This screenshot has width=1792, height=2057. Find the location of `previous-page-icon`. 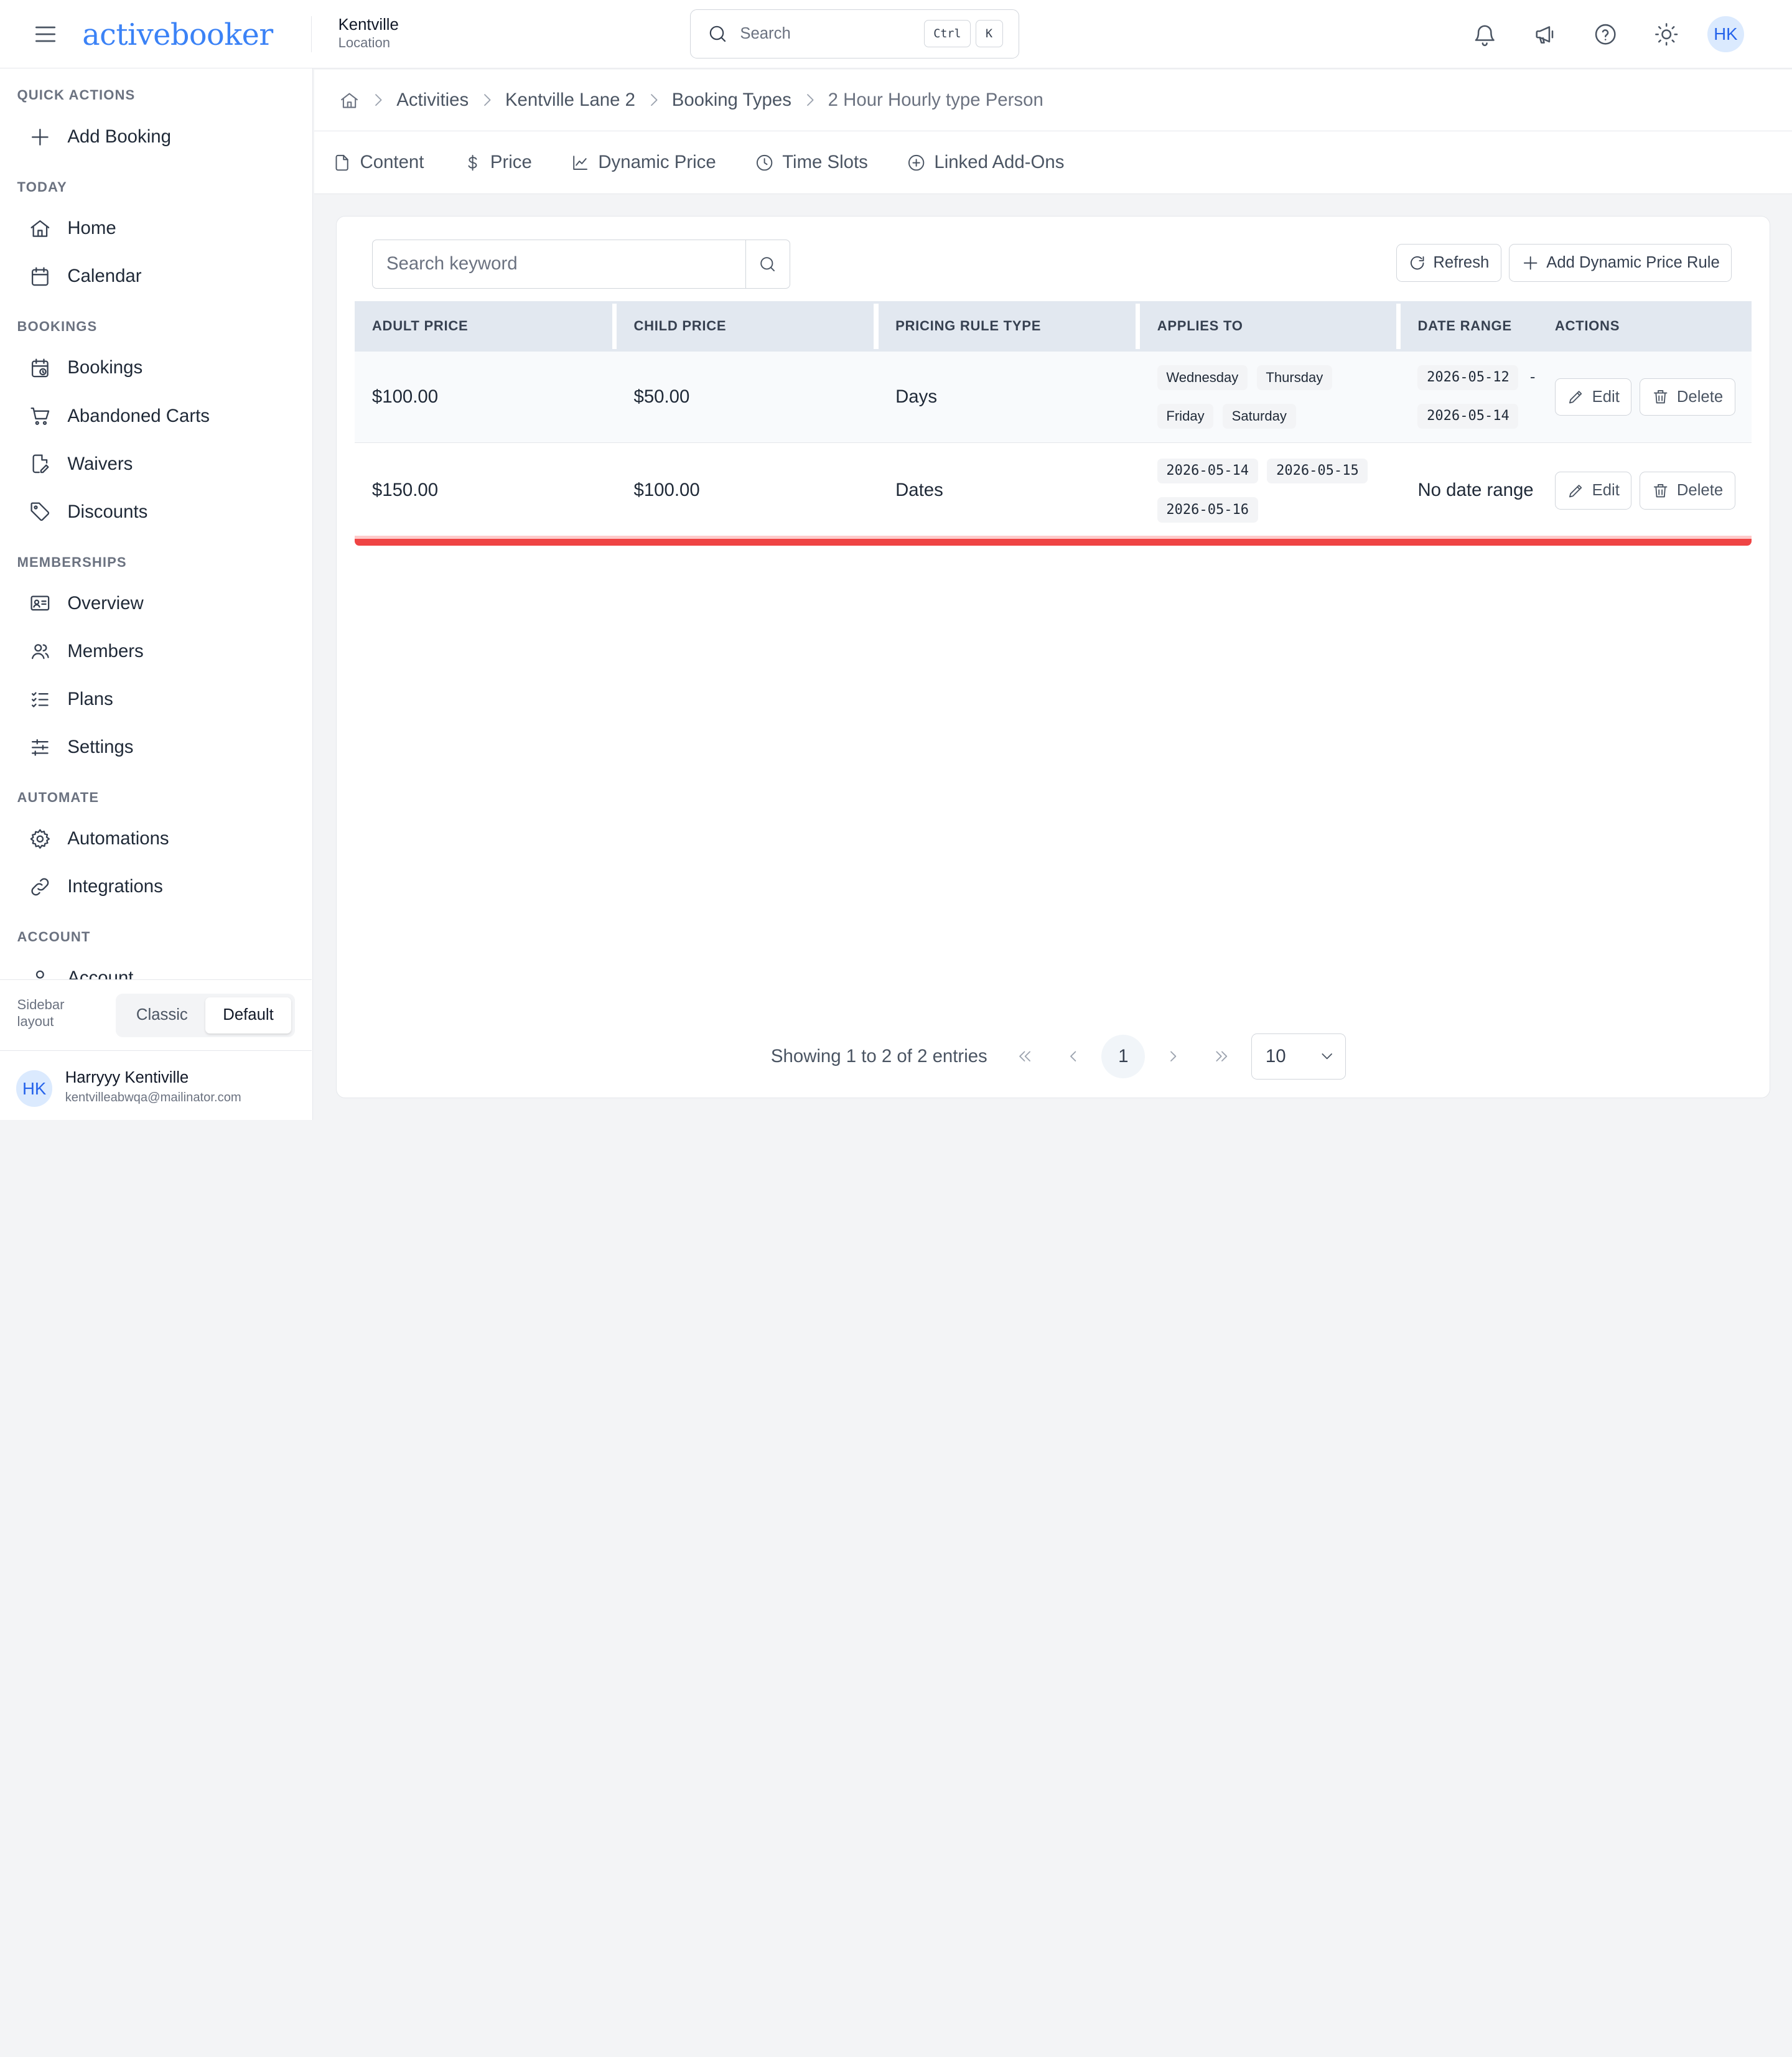

previous-page-icon is located at coordinates (1073, 1056).